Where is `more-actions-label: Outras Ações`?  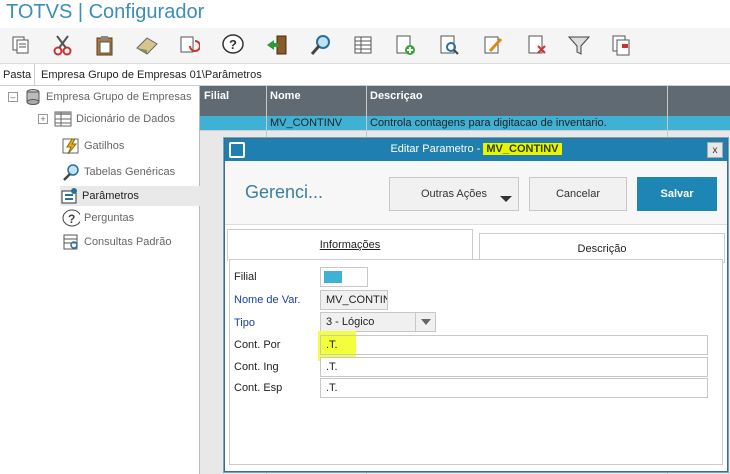
more-actions-label: Outras Ações is located at coordinates (454, 194).